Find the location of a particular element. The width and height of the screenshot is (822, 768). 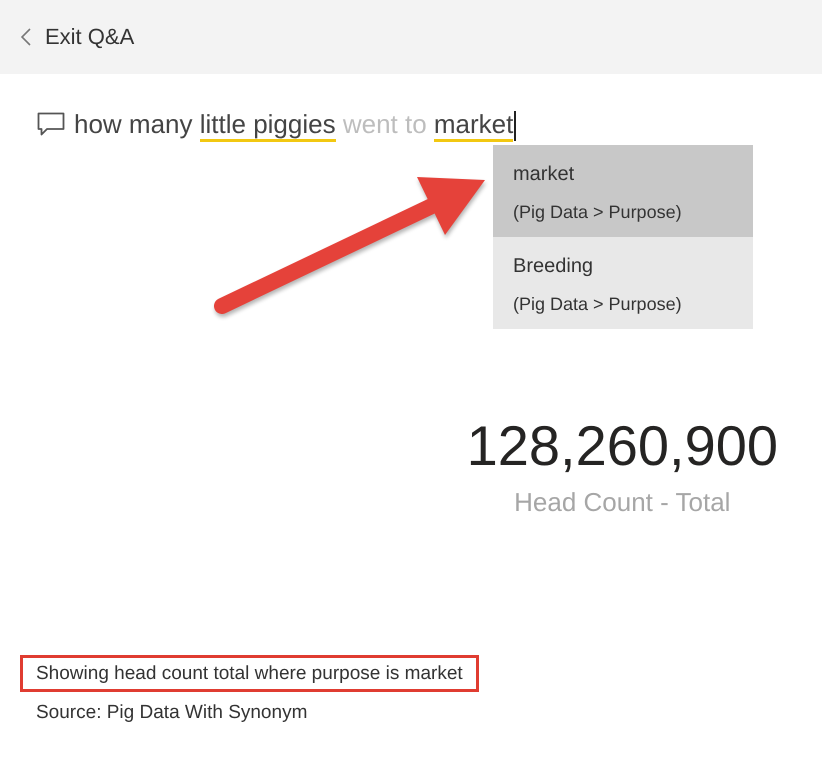

speech-bubble-icon is located at coordinates (51, 124).